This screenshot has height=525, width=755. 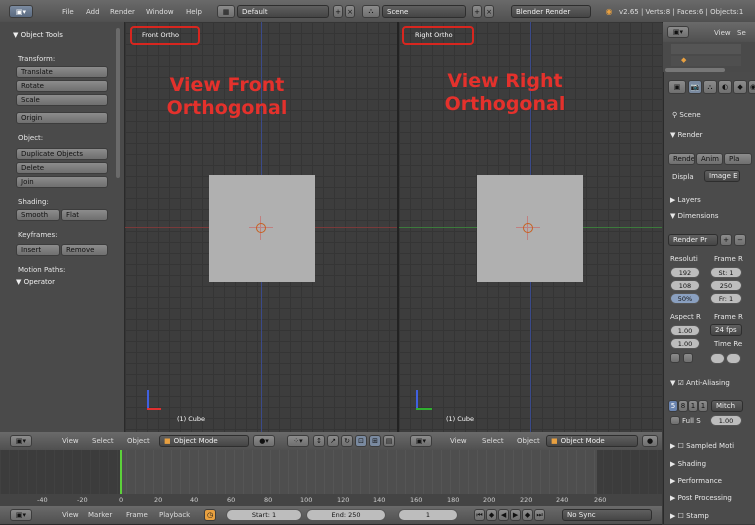 What do you see at coordinates (375, 441) in the screenshot?
I see `orientation-button: ⊞` at bounding box center [375, 441].